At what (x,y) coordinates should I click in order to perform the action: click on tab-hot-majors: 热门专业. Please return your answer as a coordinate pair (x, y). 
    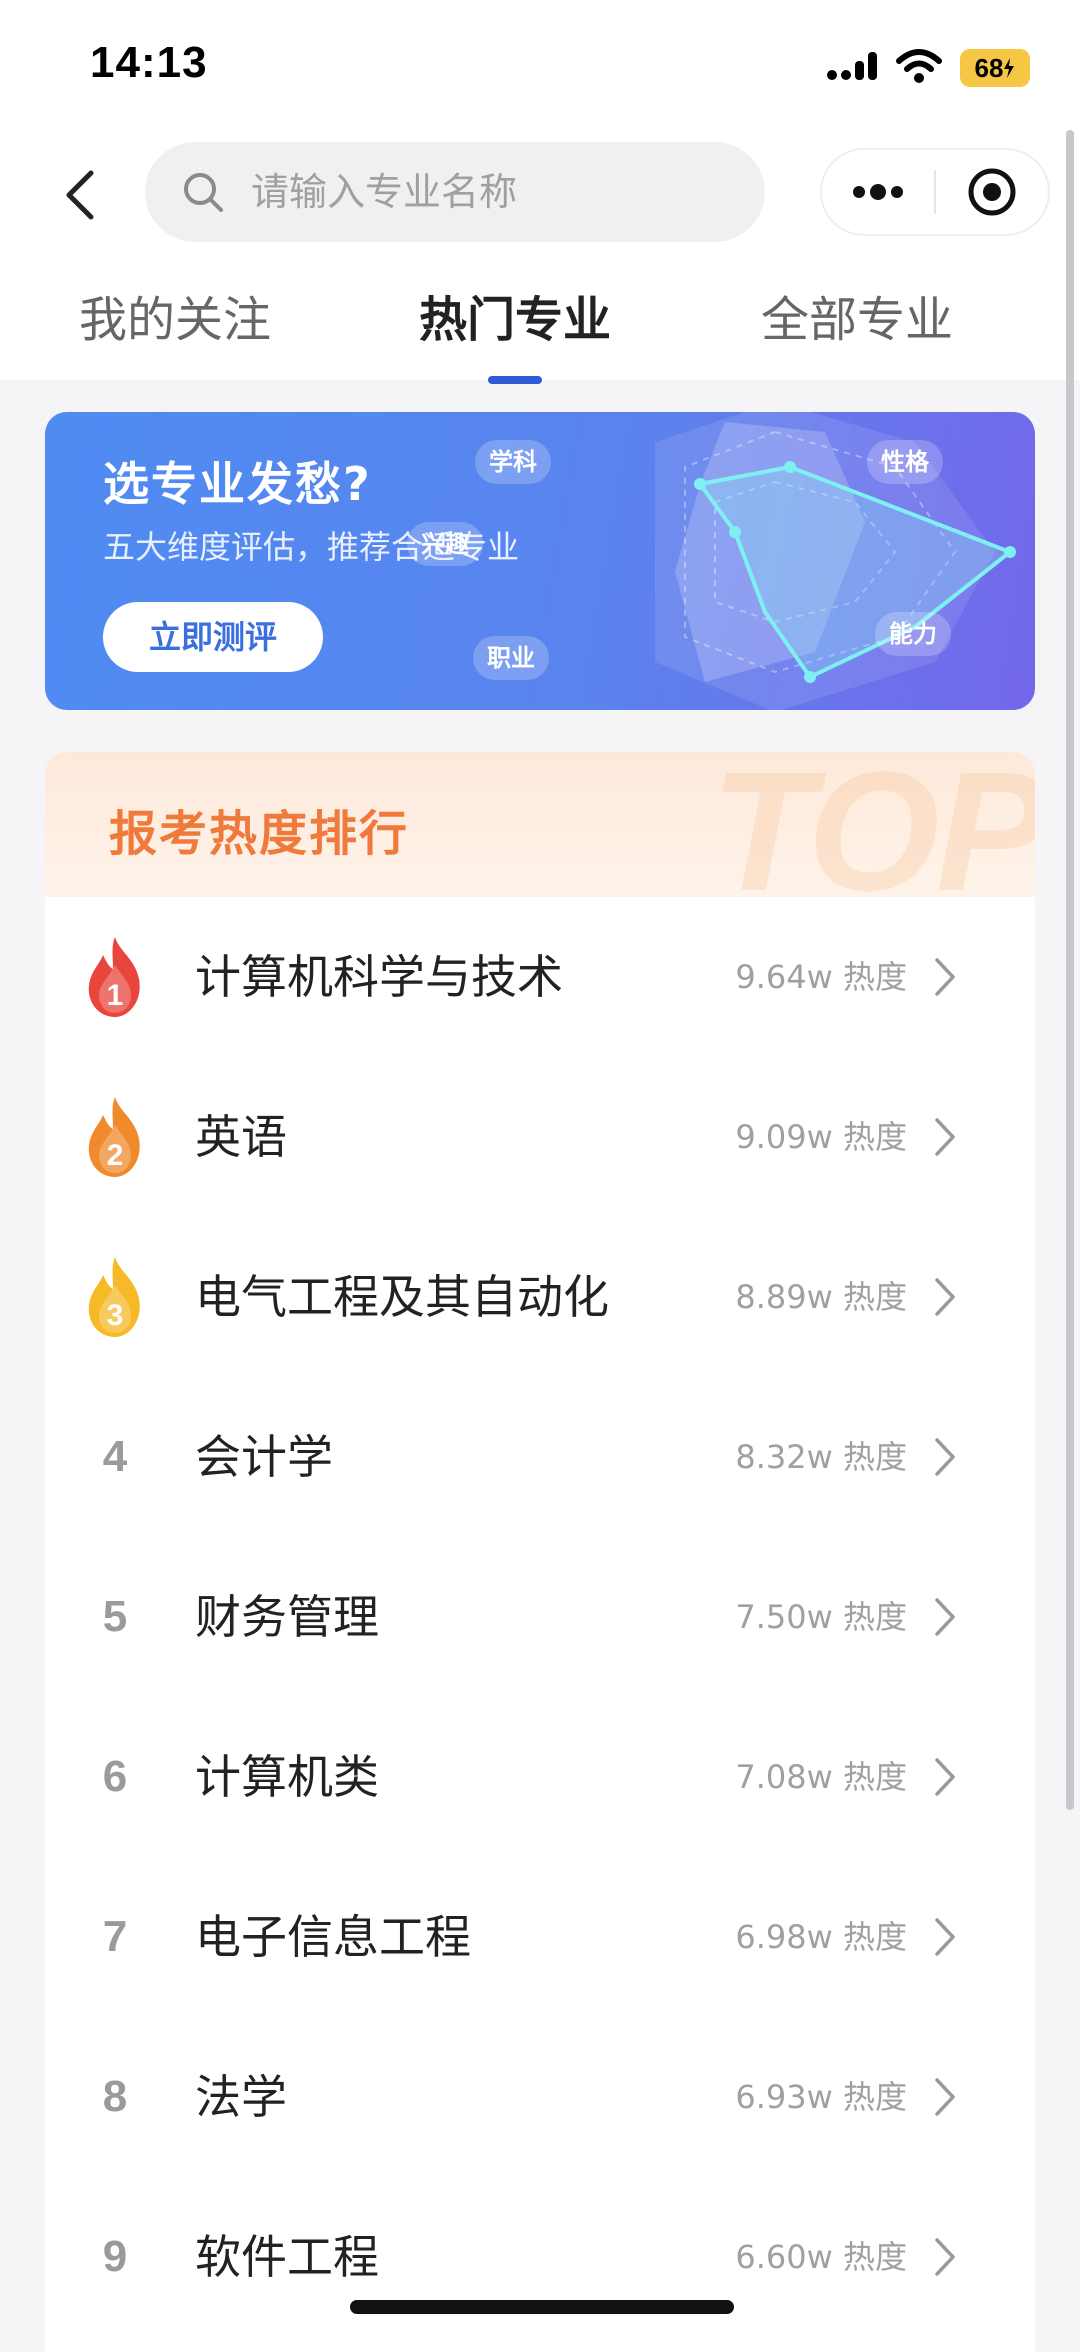
    Looking at the image, I should click on (515, 325).